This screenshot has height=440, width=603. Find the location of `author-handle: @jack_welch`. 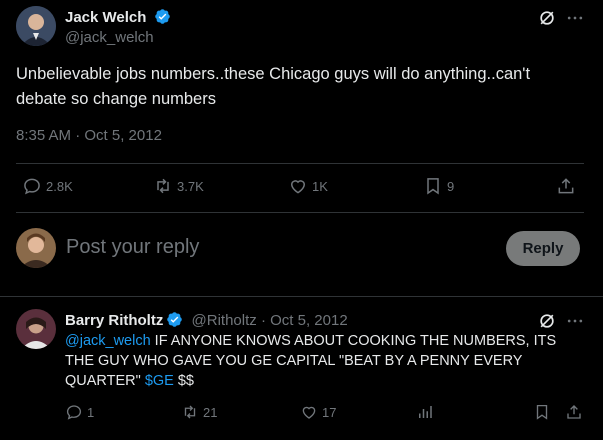

author-handle: @jack_welch is located at coordinates (109, 37).